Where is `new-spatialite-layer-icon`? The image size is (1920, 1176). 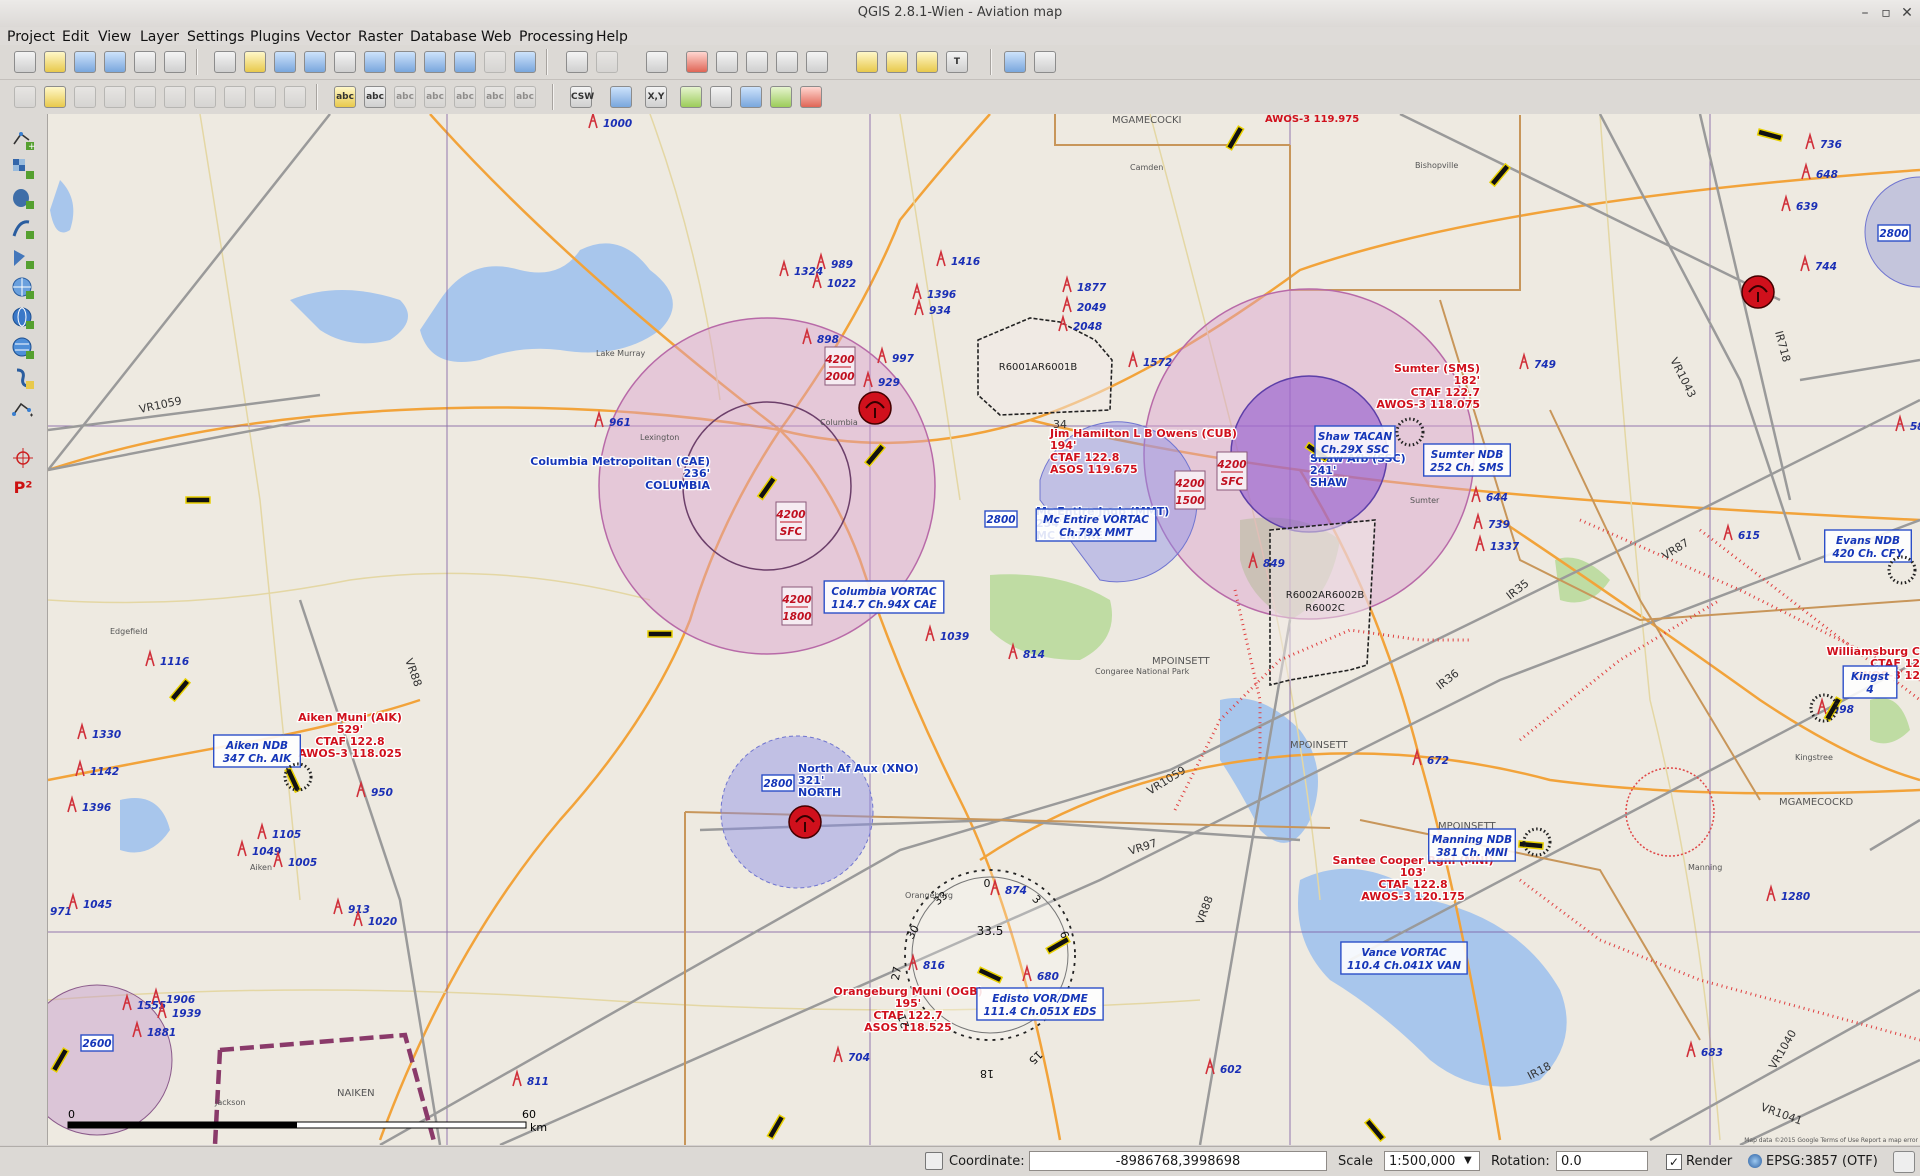 new-spatialite-layer-icon is located at coordinates (23, 408).